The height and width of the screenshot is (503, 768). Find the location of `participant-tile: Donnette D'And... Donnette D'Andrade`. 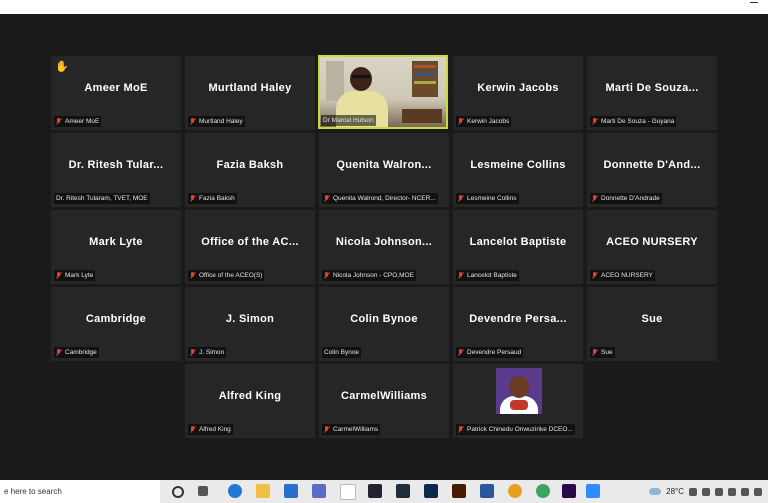

participant-tile: Donnette D'And... Donnette D'Andrade is located at coordinates (652, 170).